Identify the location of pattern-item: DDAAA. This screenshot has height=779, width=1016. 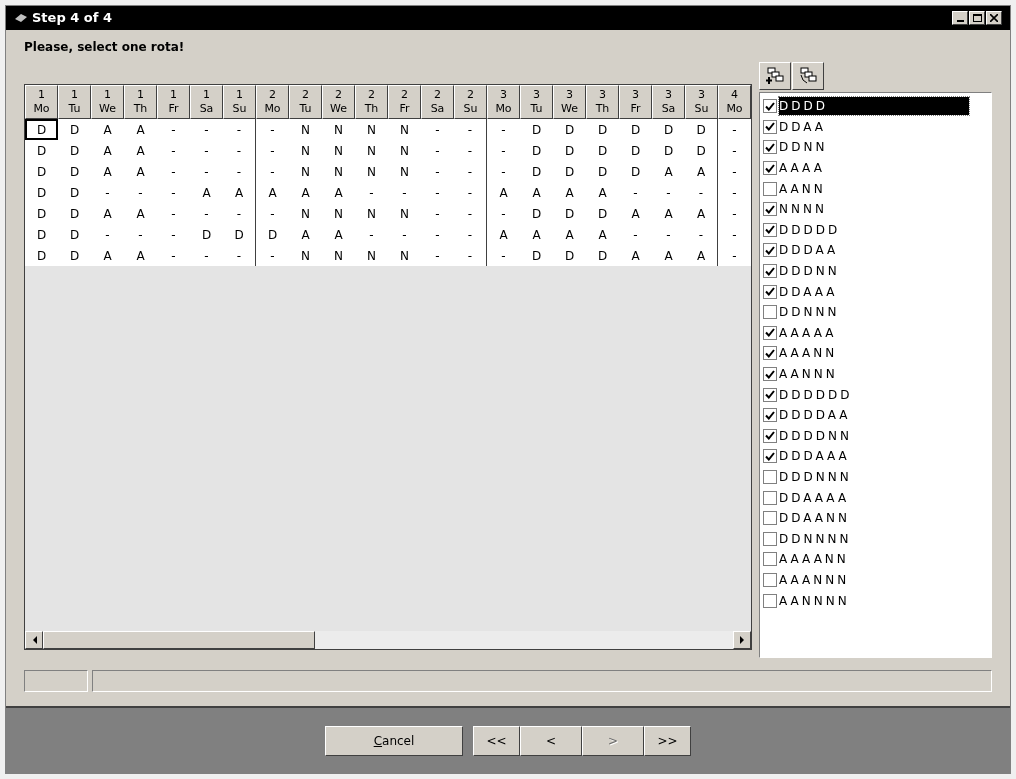
(875, 291).